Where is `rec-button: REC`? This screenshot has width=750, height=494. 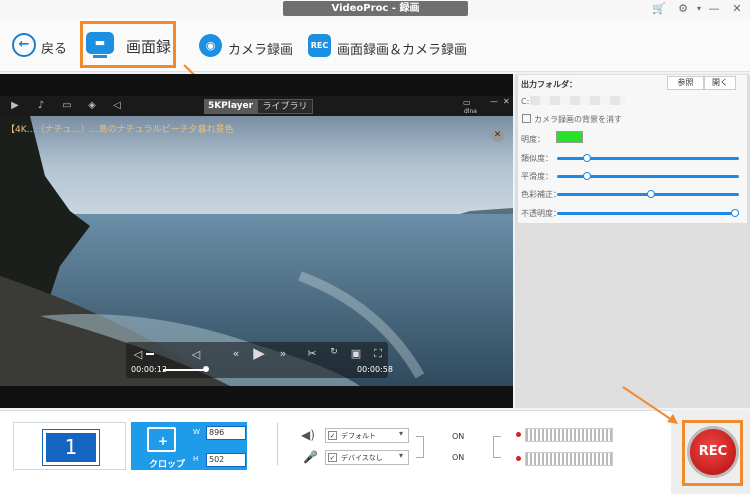 rec-button: REC is located at coordinates (713, 452).